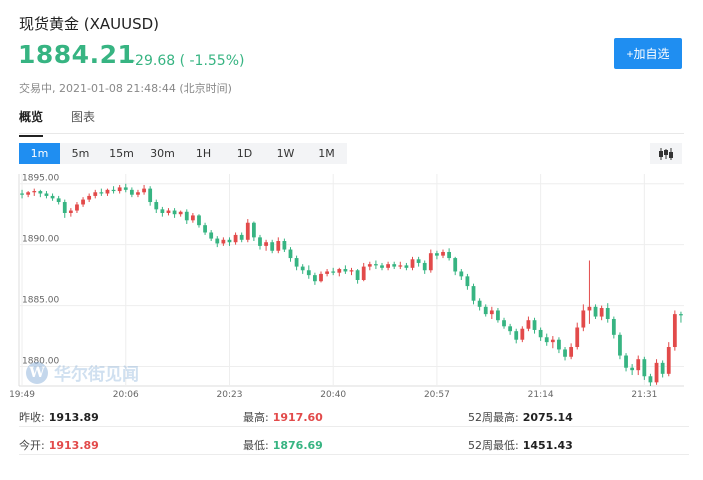  I want to click on instrument-title: 现货黄金 (XAUUSD), so click(89, 24).